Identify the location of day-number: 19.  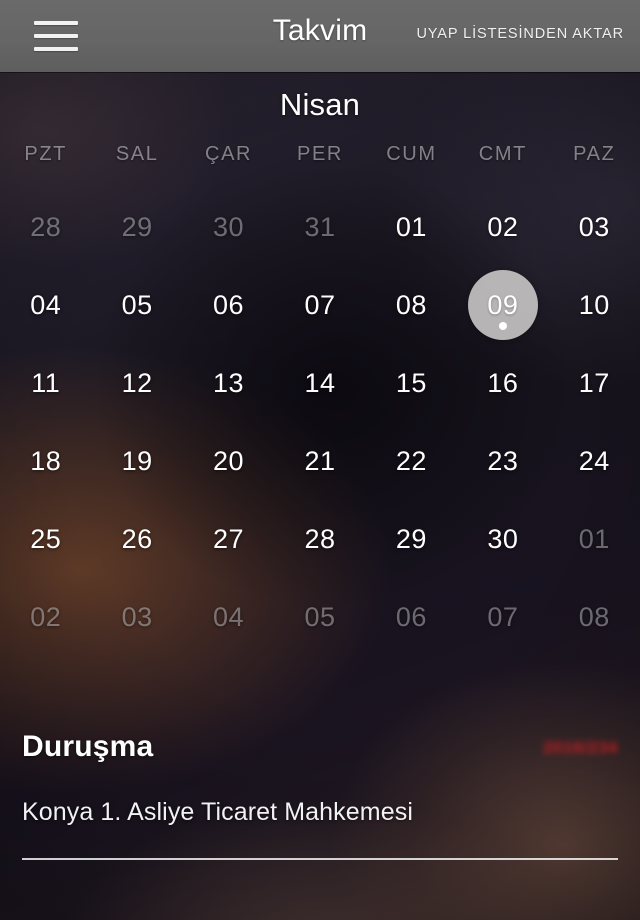
(137, 460).